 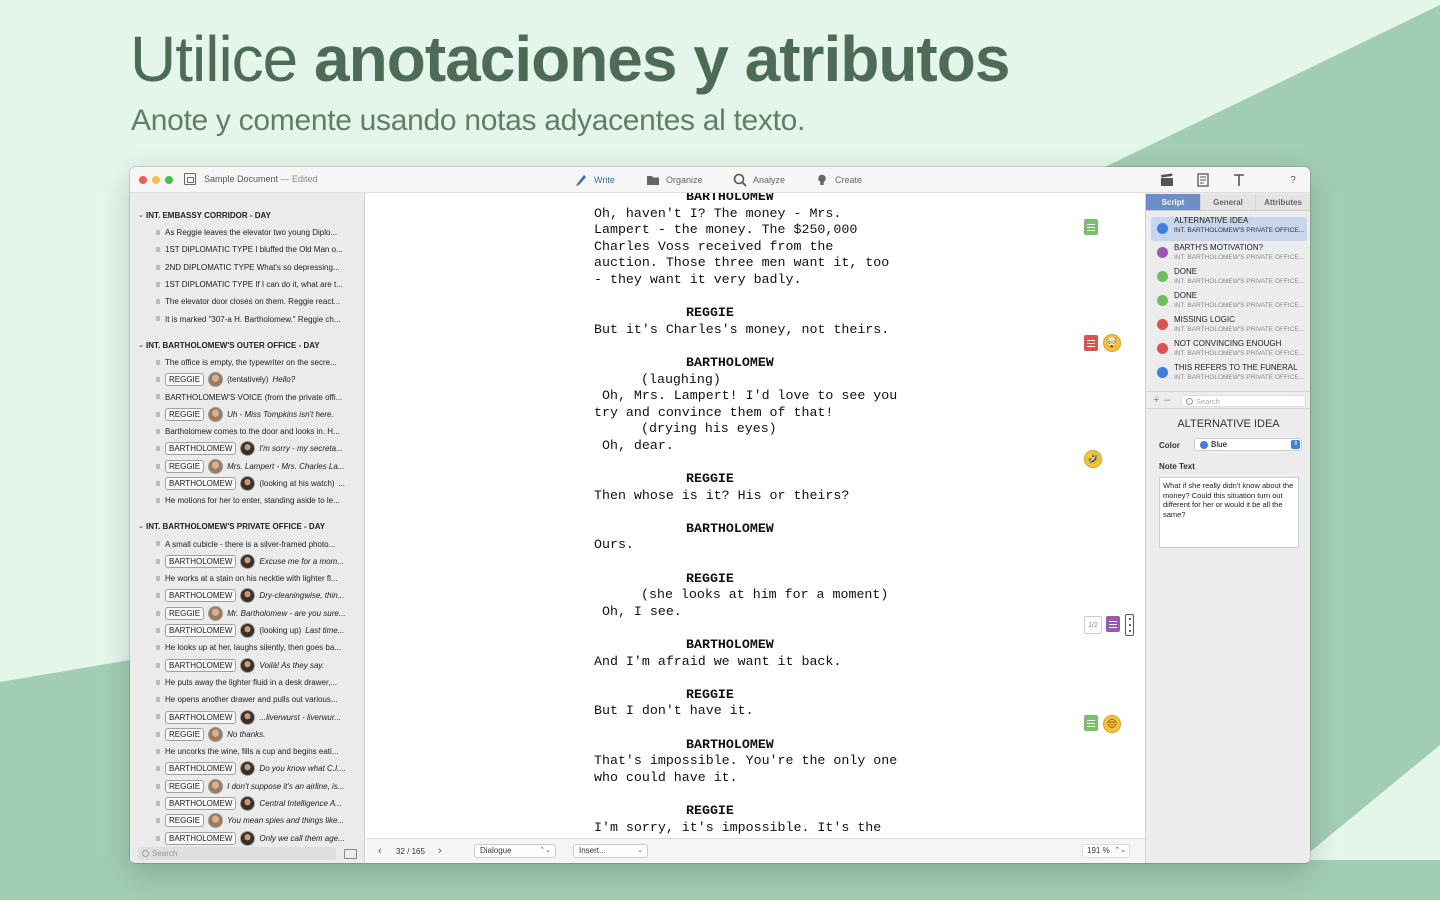 What do you see at coordinates (764, 429) in the screenshot?
I see `parenthetical: (drying his eyes)` at bounding box center [764, 429].